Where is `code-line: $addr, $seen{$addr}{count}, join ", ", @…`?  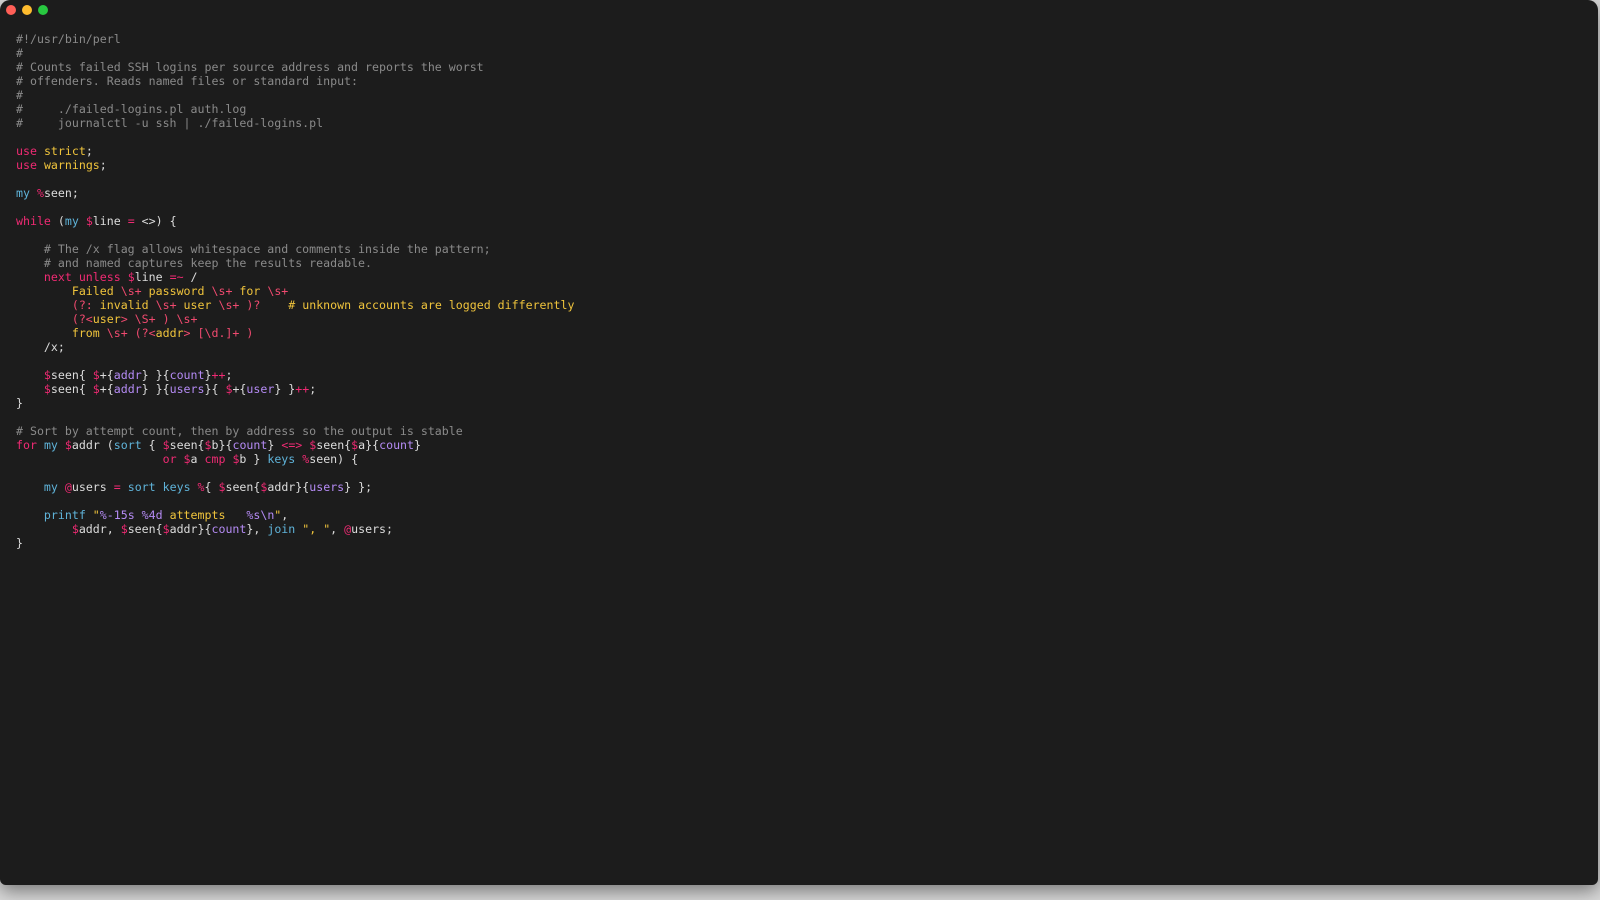
code-line: $addr, $seen{$addr}{count}, join ", ", @… is located at coordinates (797, 529).